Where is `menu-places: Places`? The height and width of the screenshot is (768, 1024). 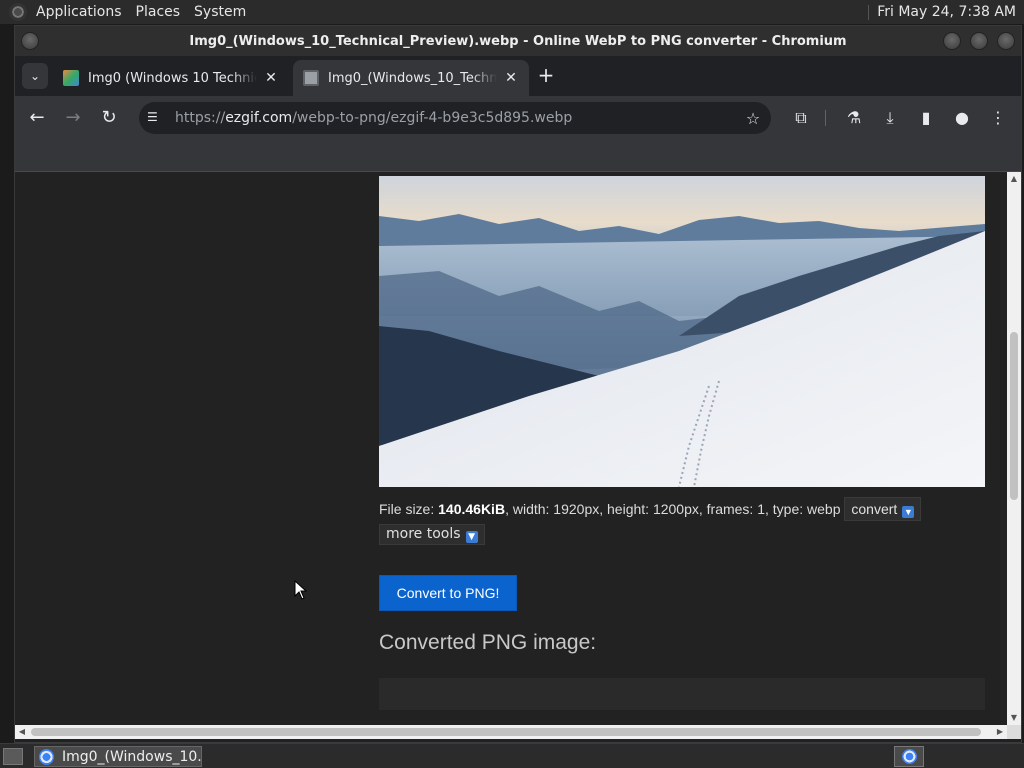 menu-places: Places is located at coordinates (158, 12).